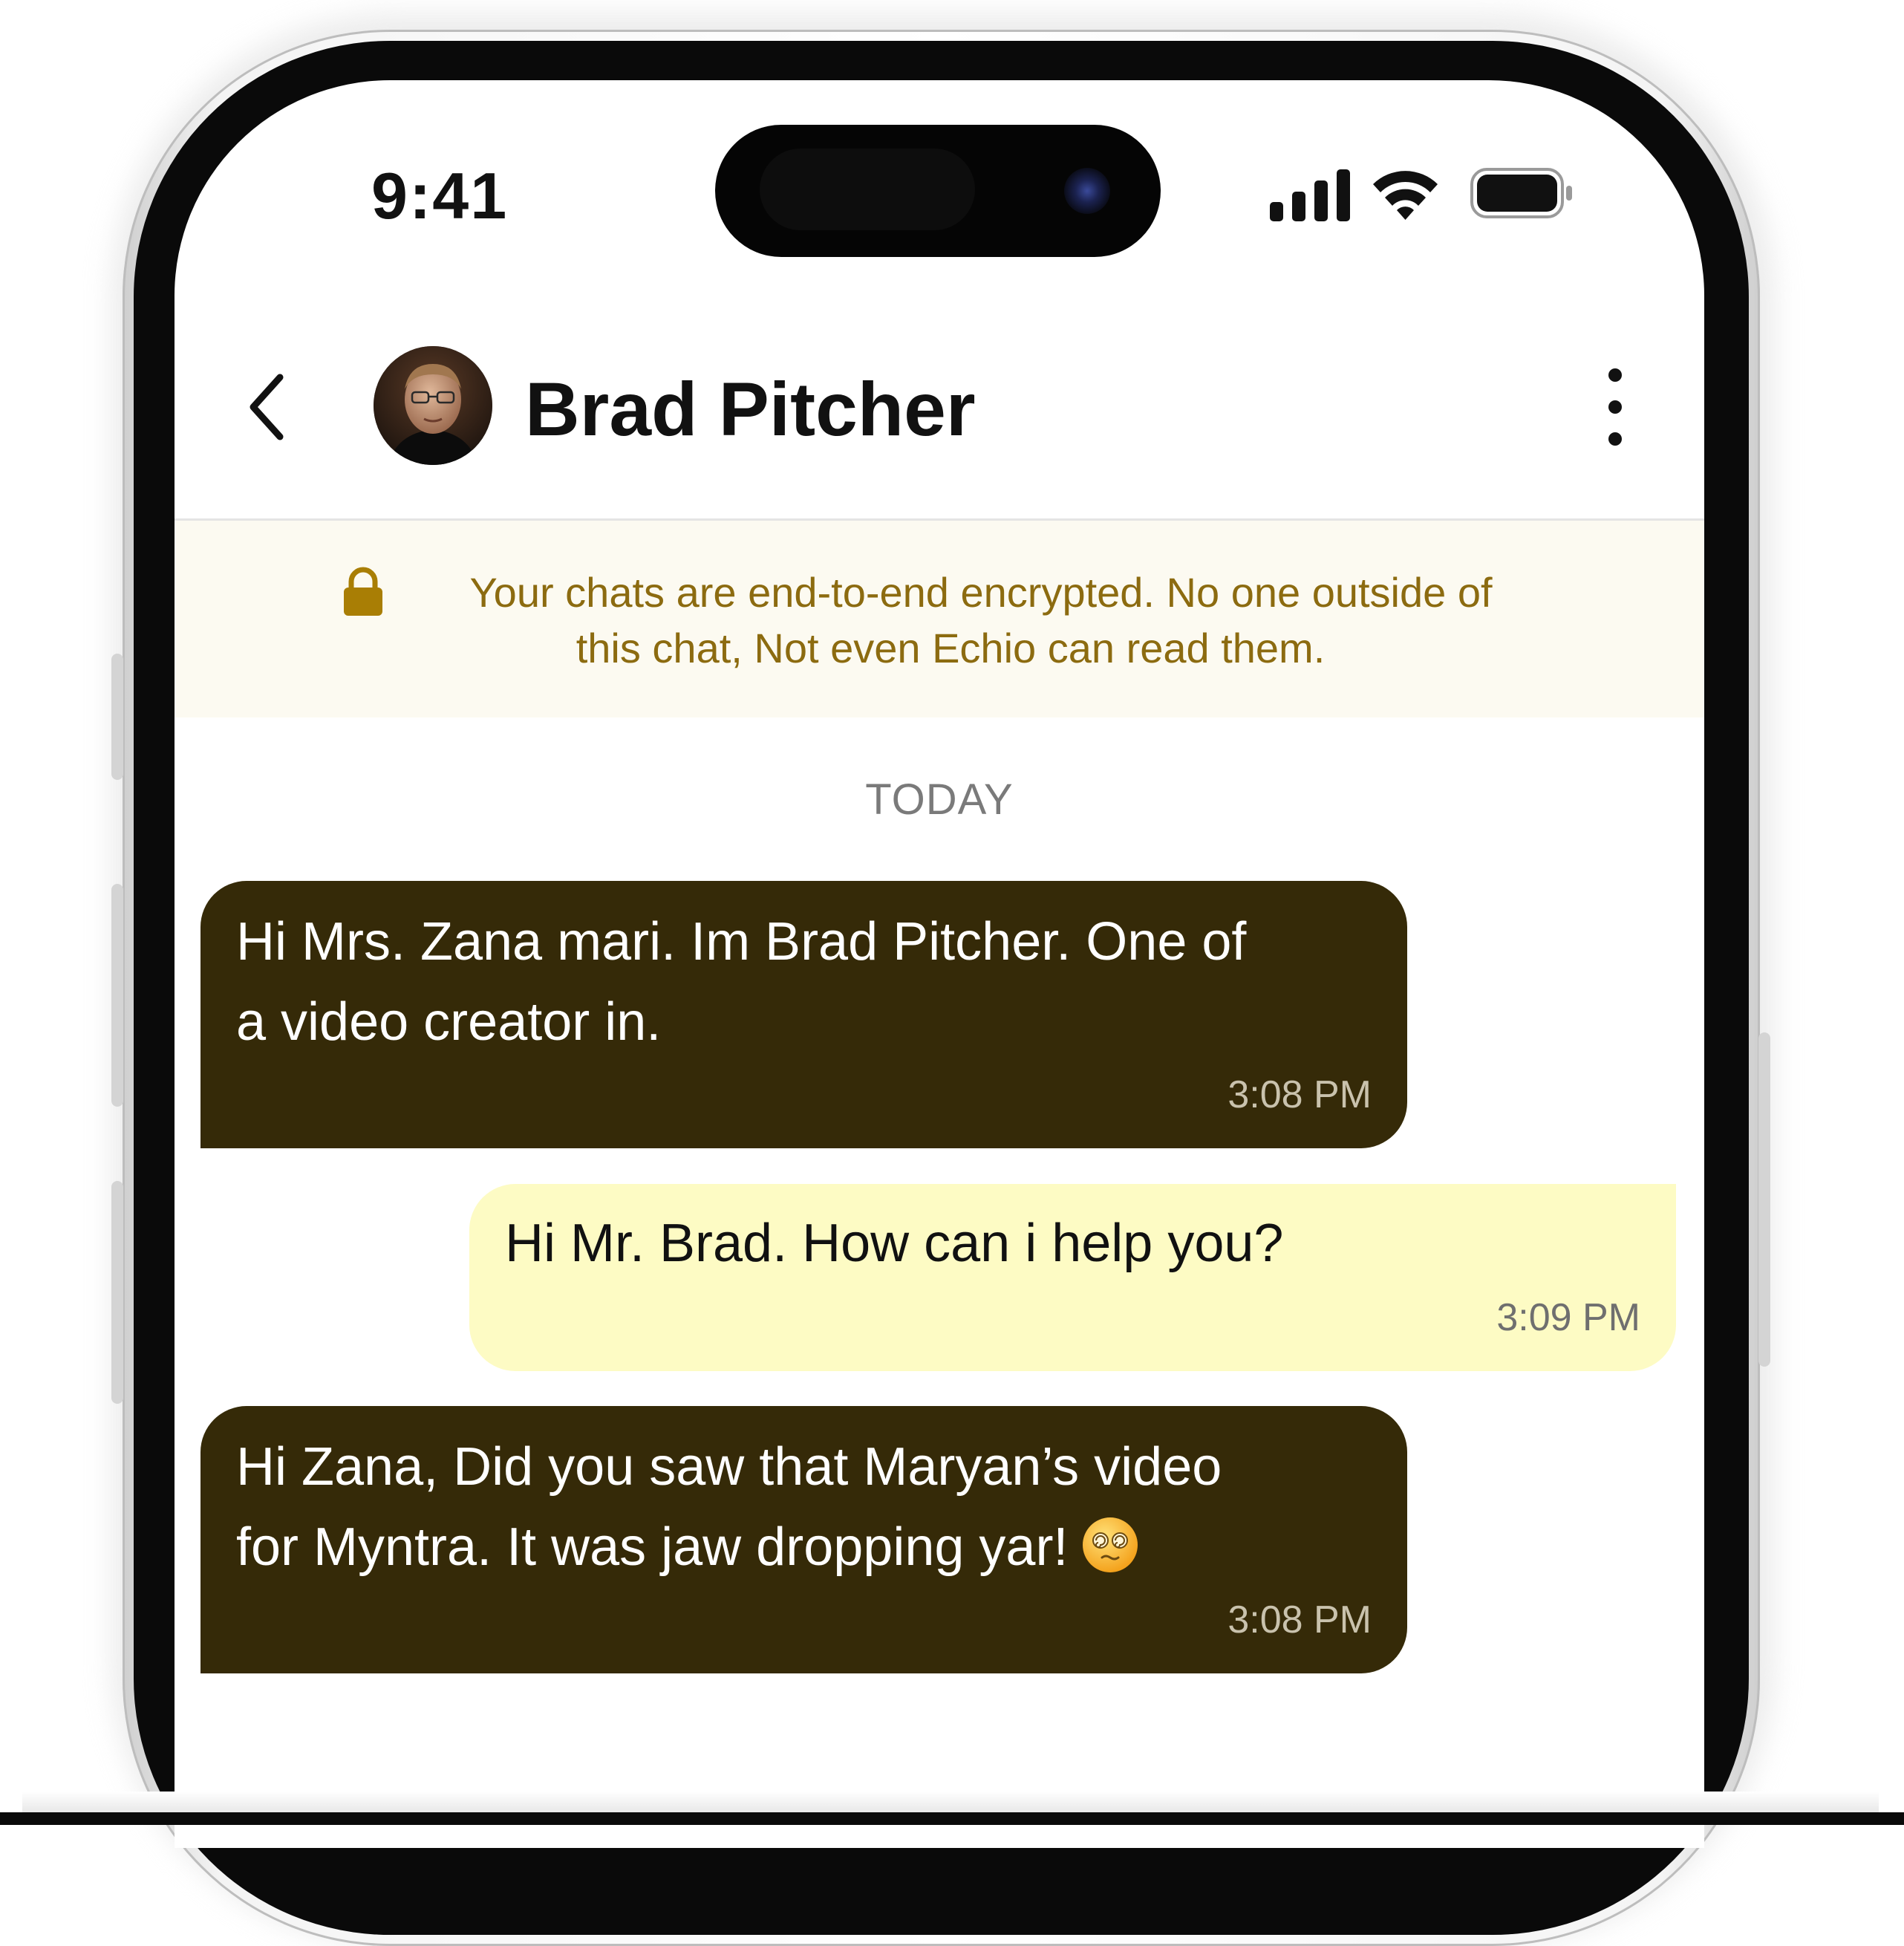 The image size is (1904, 1946). I want to click on status-time: 9:41, so click(440, 195).